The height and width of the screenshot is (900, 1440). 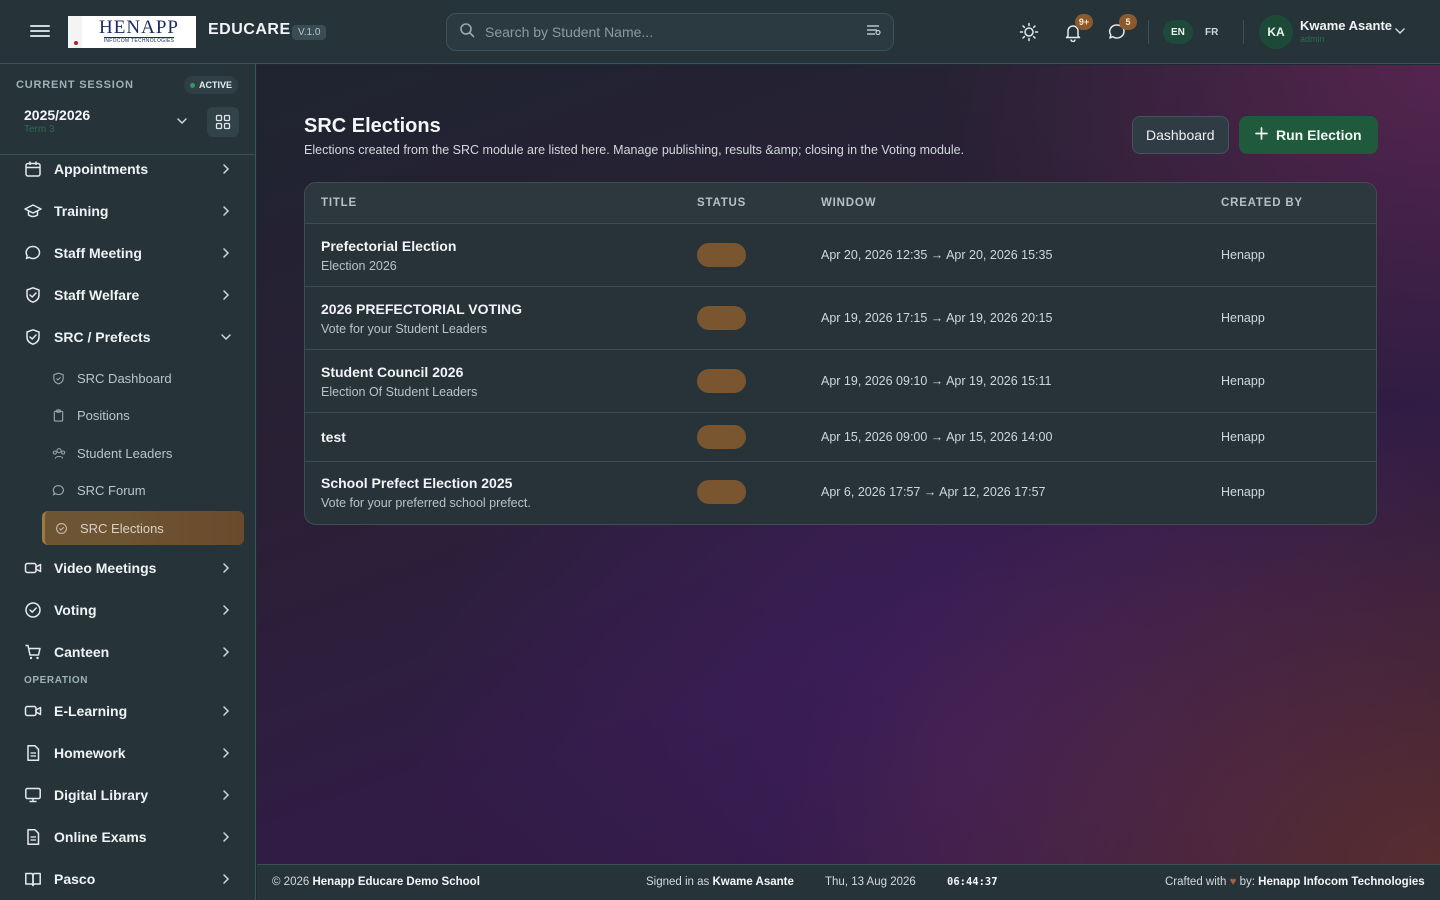 I want to click on user-name: Kwame Asante, so click(x=1346, y=25).